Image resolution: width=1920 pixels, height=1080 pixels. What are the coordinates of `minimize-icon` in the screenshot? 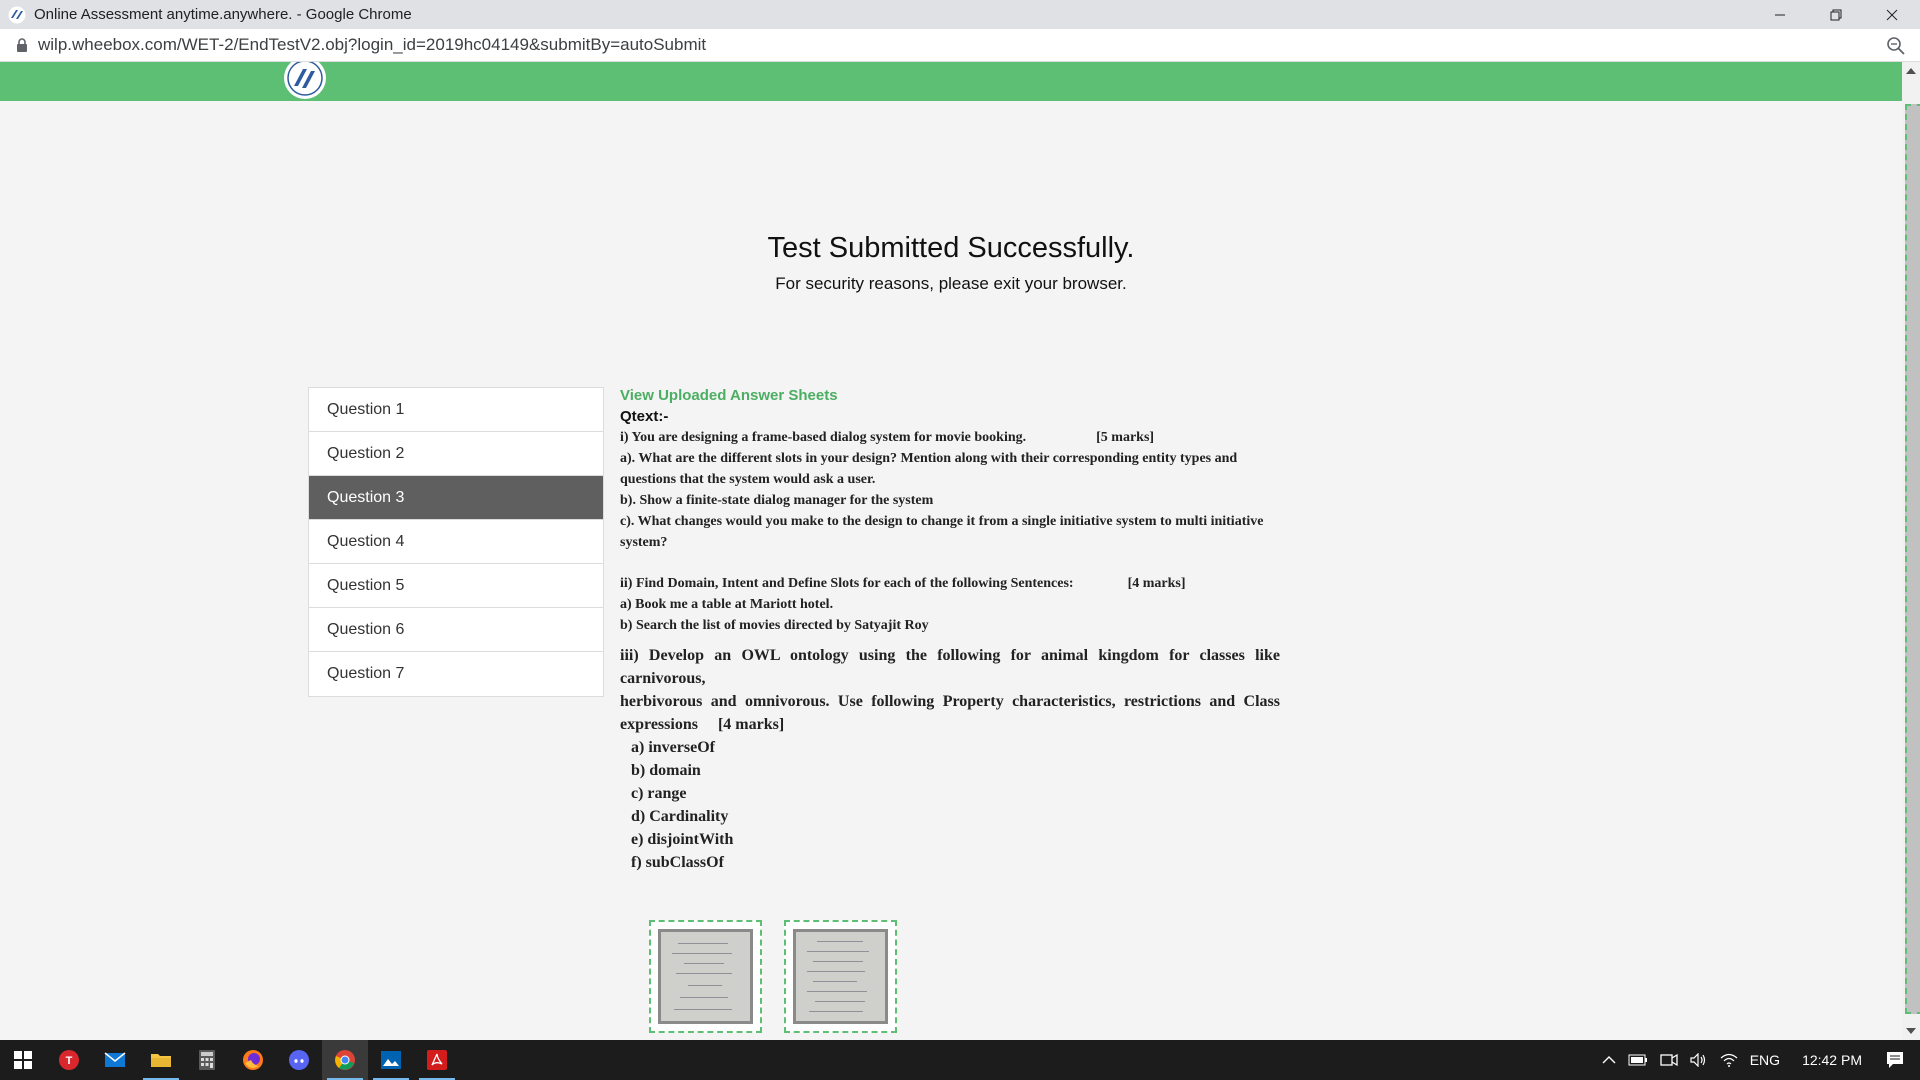 It's located at (1780, 14).